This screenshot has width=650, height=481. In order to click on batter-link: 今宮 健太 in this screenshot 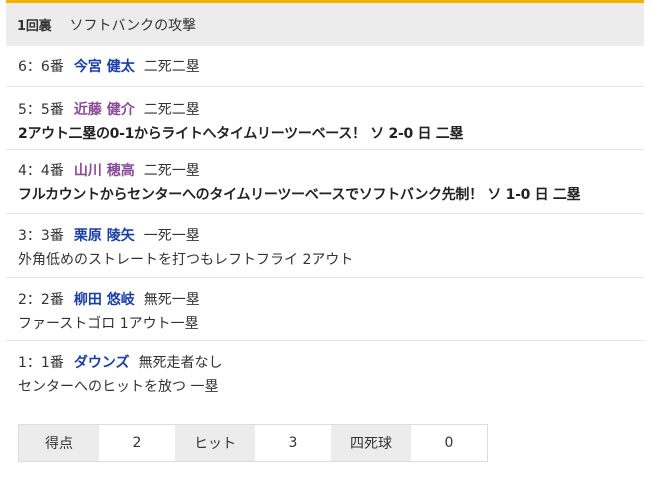, I will do `click(104, 67)`.